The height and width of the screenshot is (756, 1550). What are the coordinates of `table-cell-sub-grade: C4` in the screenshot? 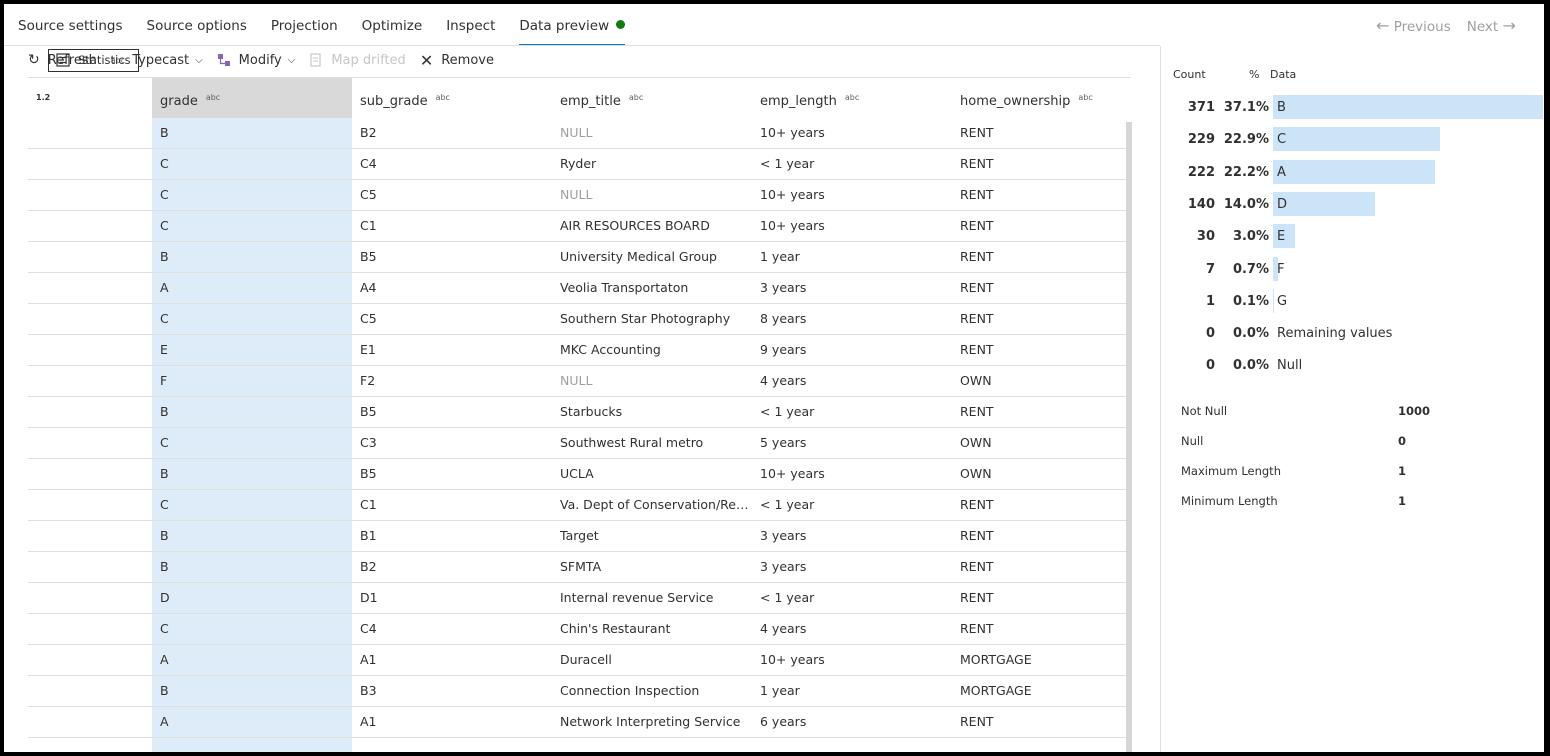 It's located at (368, 628).